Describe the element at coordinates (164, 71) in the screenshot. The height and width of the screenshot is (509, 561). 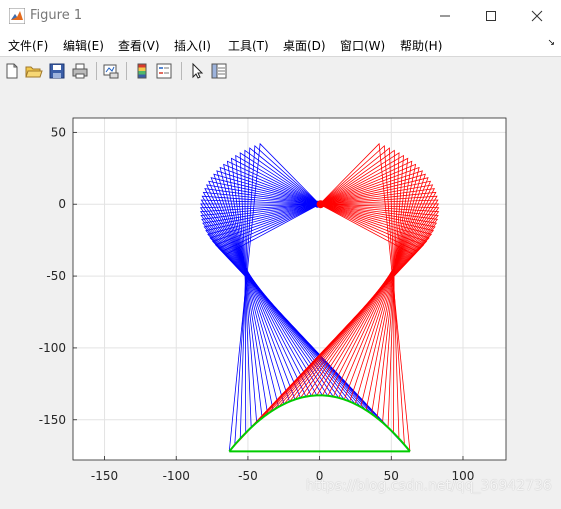
I see `legend-icon` at that location.